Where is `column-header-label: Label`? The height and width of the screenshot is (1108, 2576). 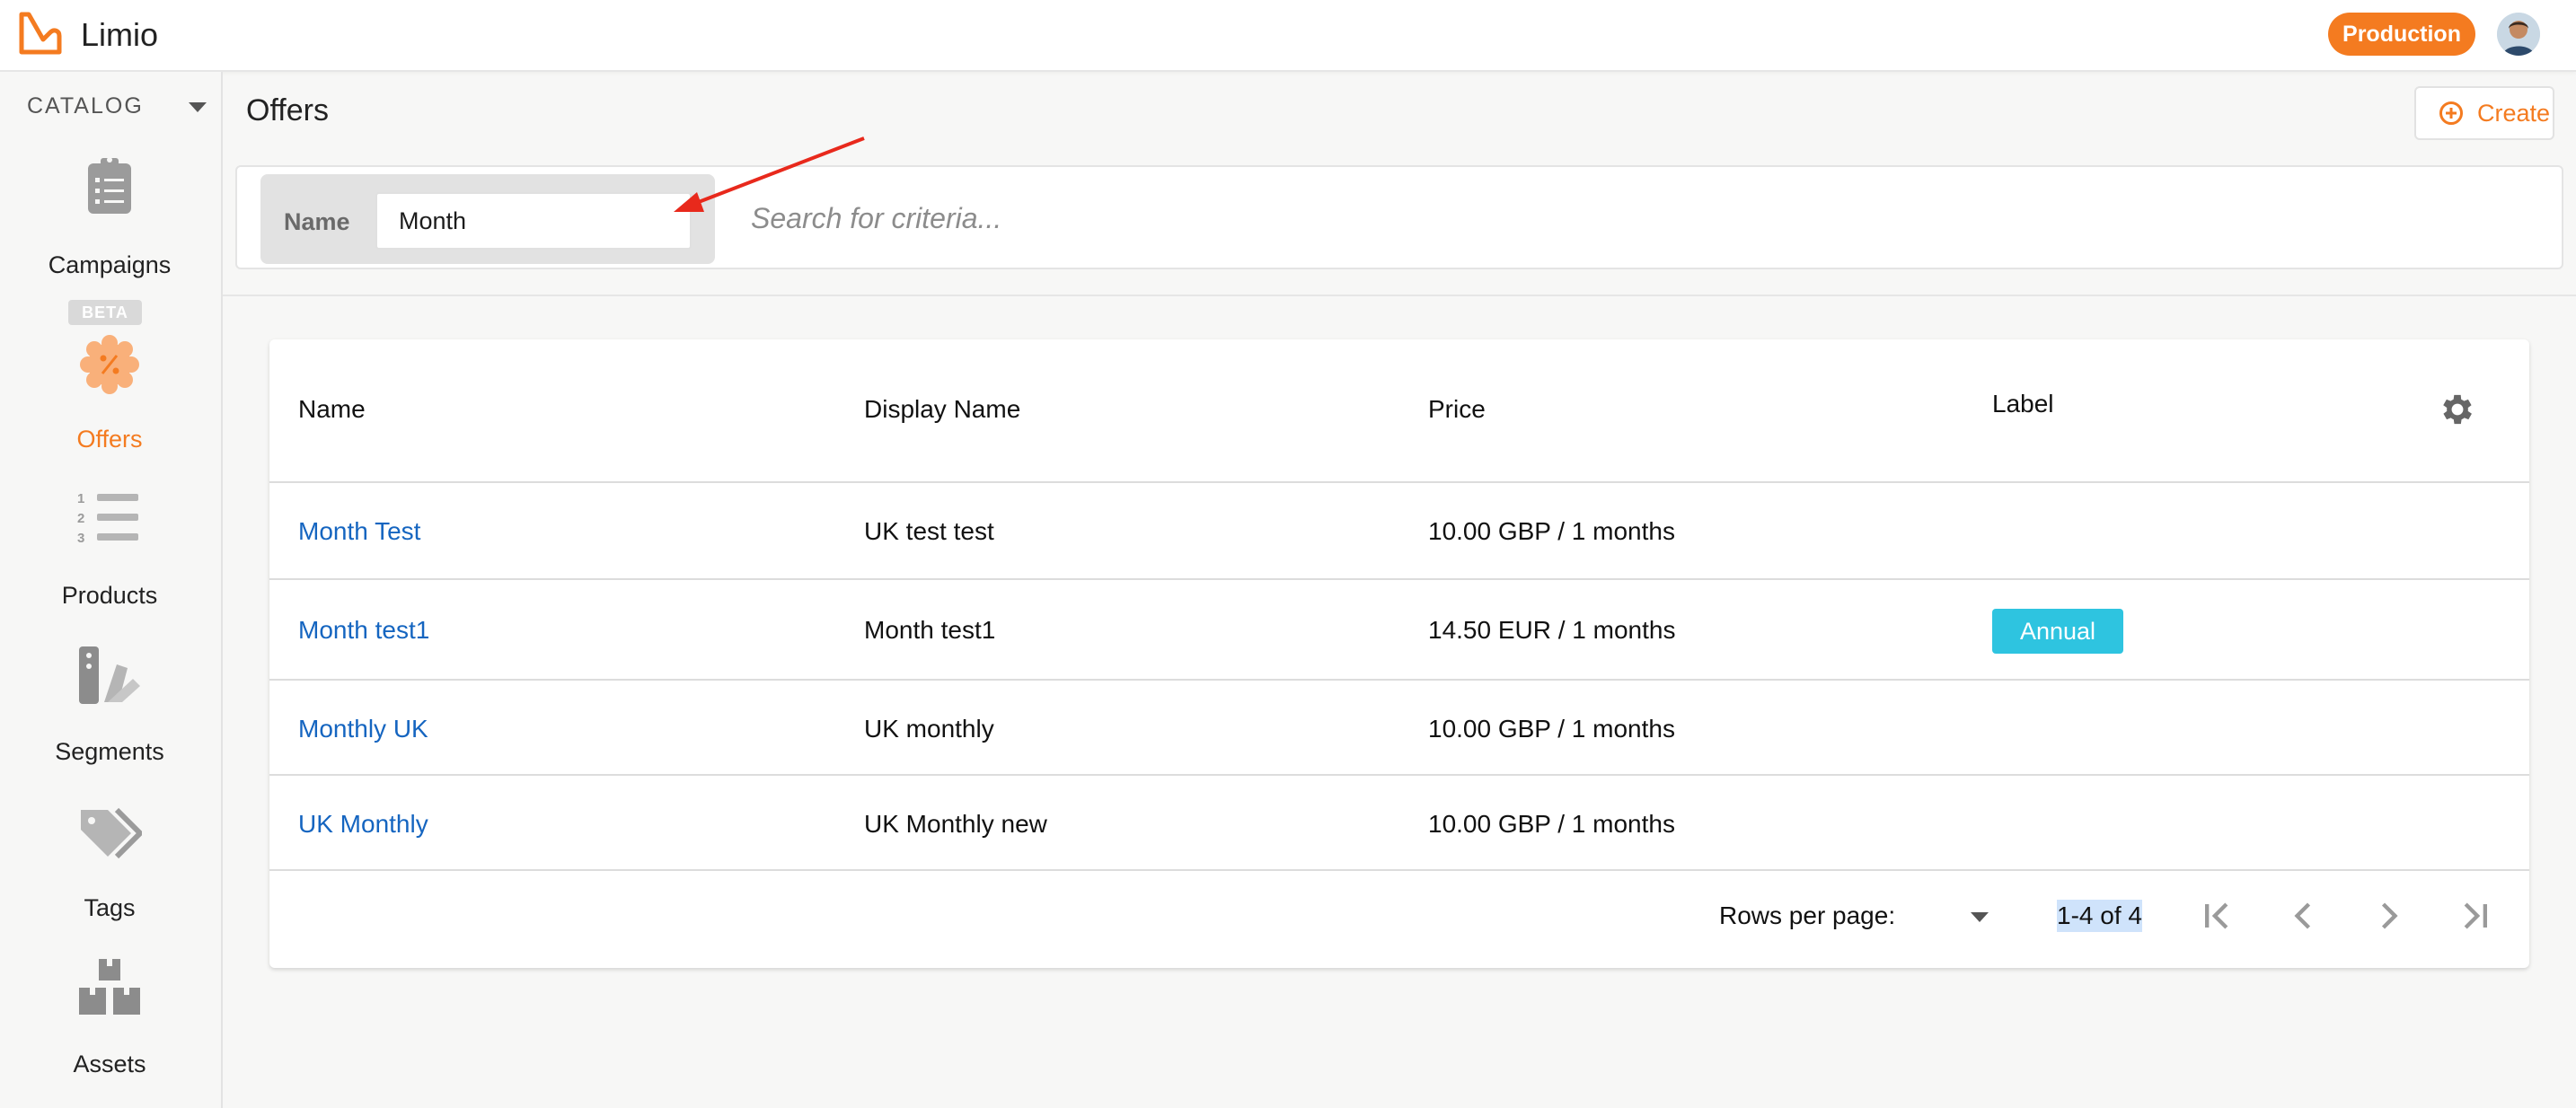 column-header-label: Label is located at coordinates (2023, 404).